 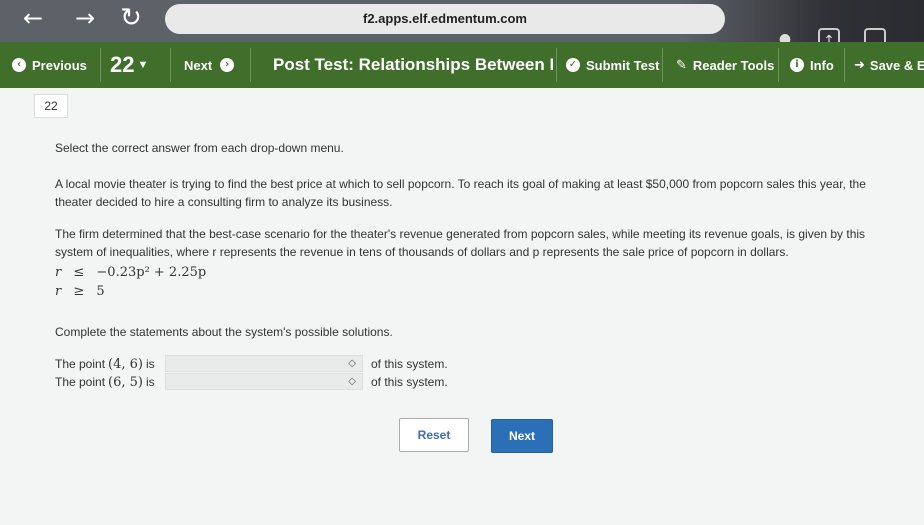 I want to click on next-question-button: Next ›, so click(x=212, y=65).